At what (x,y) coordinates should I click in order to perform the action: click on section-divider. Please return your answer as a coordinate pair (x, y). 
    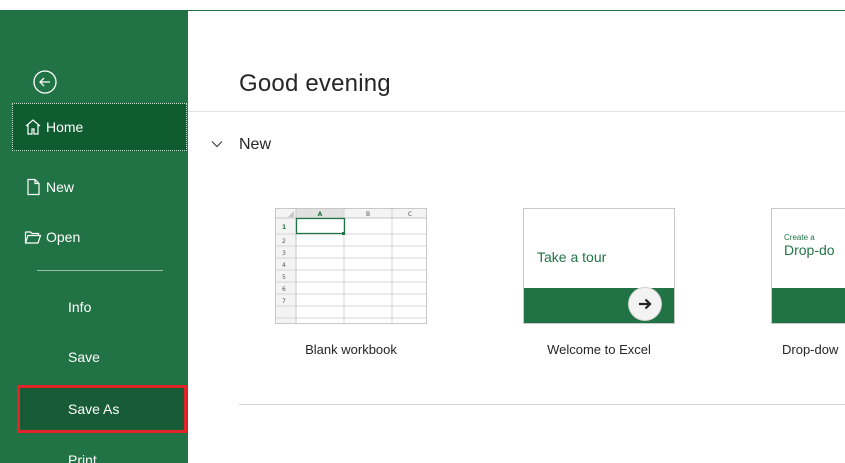
    Looking at the image, I should click on (542, 404).